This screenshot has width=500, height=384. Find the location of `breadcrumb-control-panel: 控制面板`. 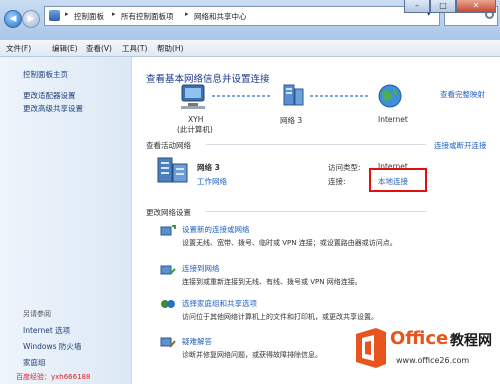

breadcrumb-control-panel: 控制面板 is located at coordinates (89, 16).